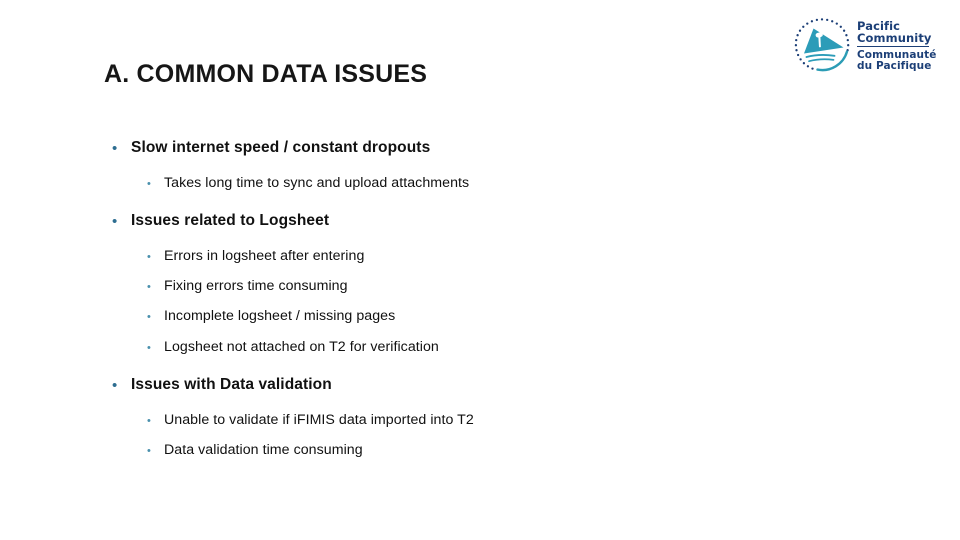 The width and height of the screenshot is (960, 540). I want to click on bullet-level1-text: Issues related to Logsheet, so click(230, 221).